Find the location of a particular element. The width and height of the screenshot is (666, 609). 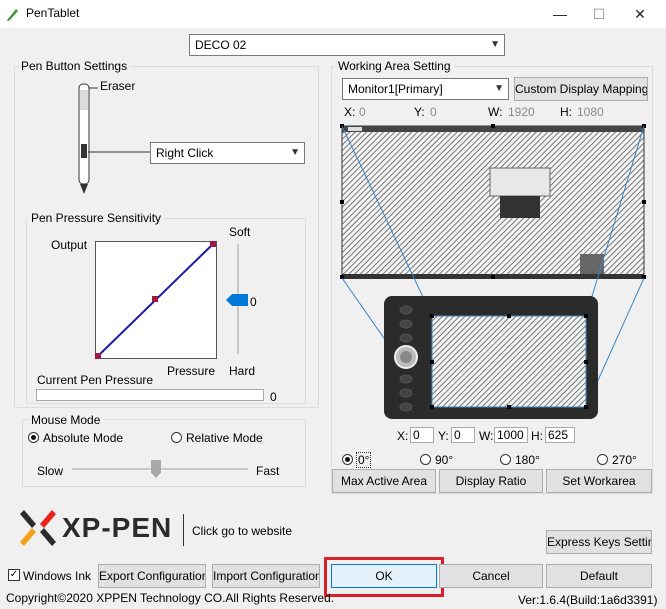

default-button: Default is located at coordinates (599, 576).